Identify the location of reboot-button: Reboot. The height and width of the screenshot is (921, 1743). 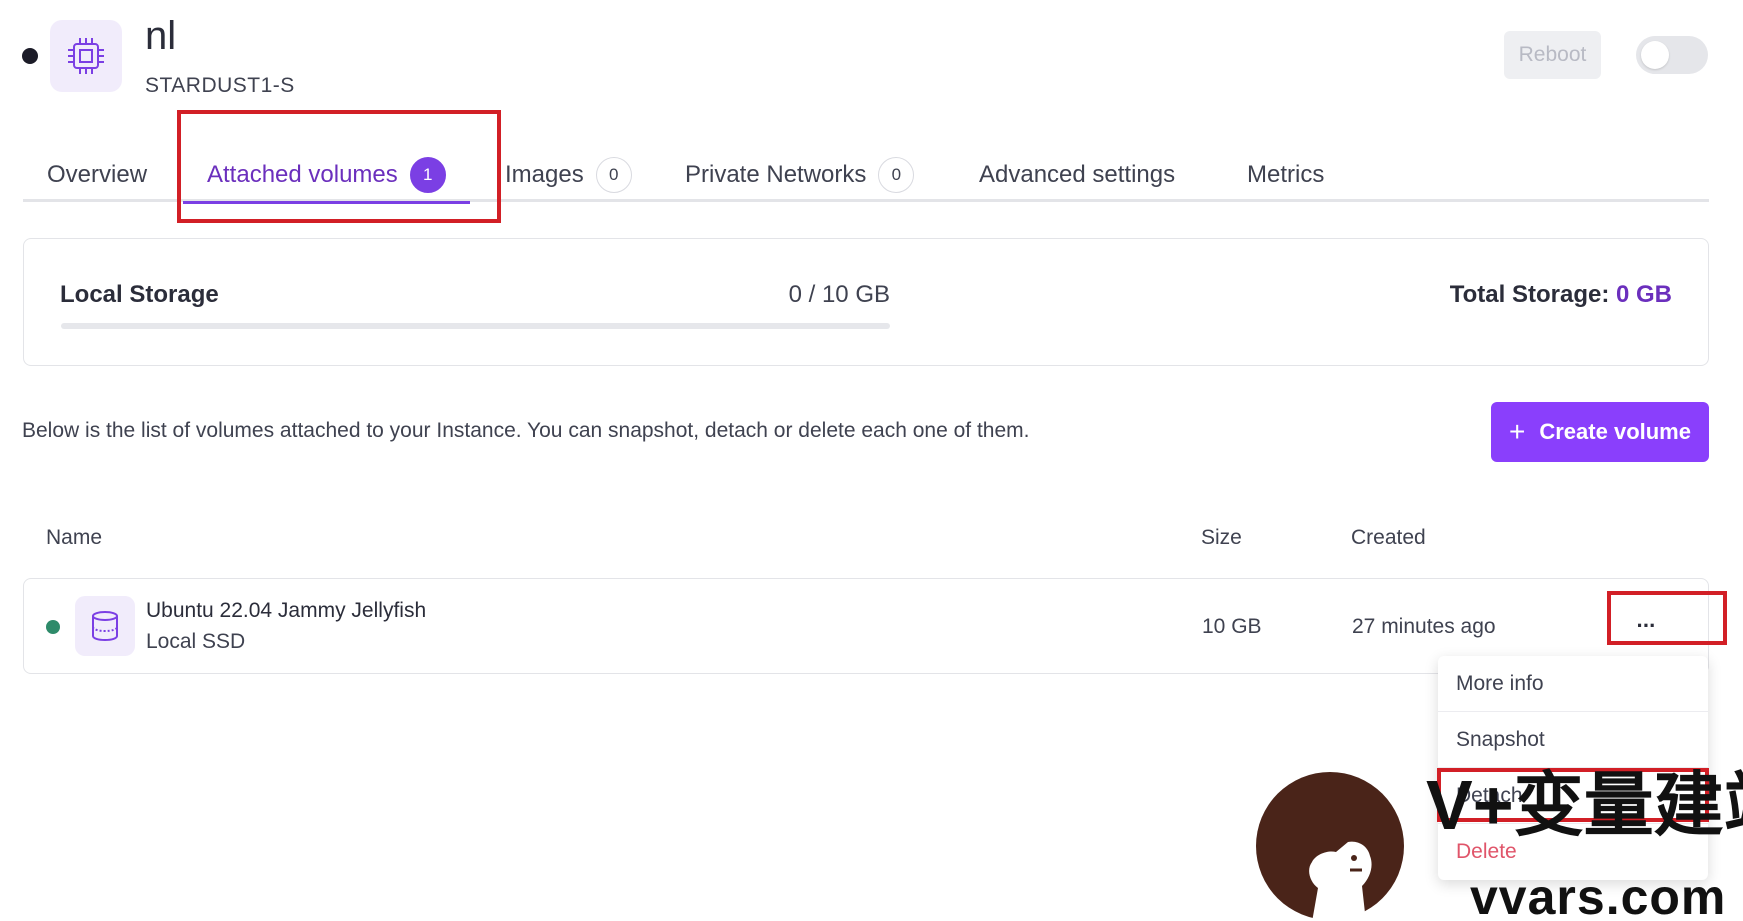
(1552, 55).